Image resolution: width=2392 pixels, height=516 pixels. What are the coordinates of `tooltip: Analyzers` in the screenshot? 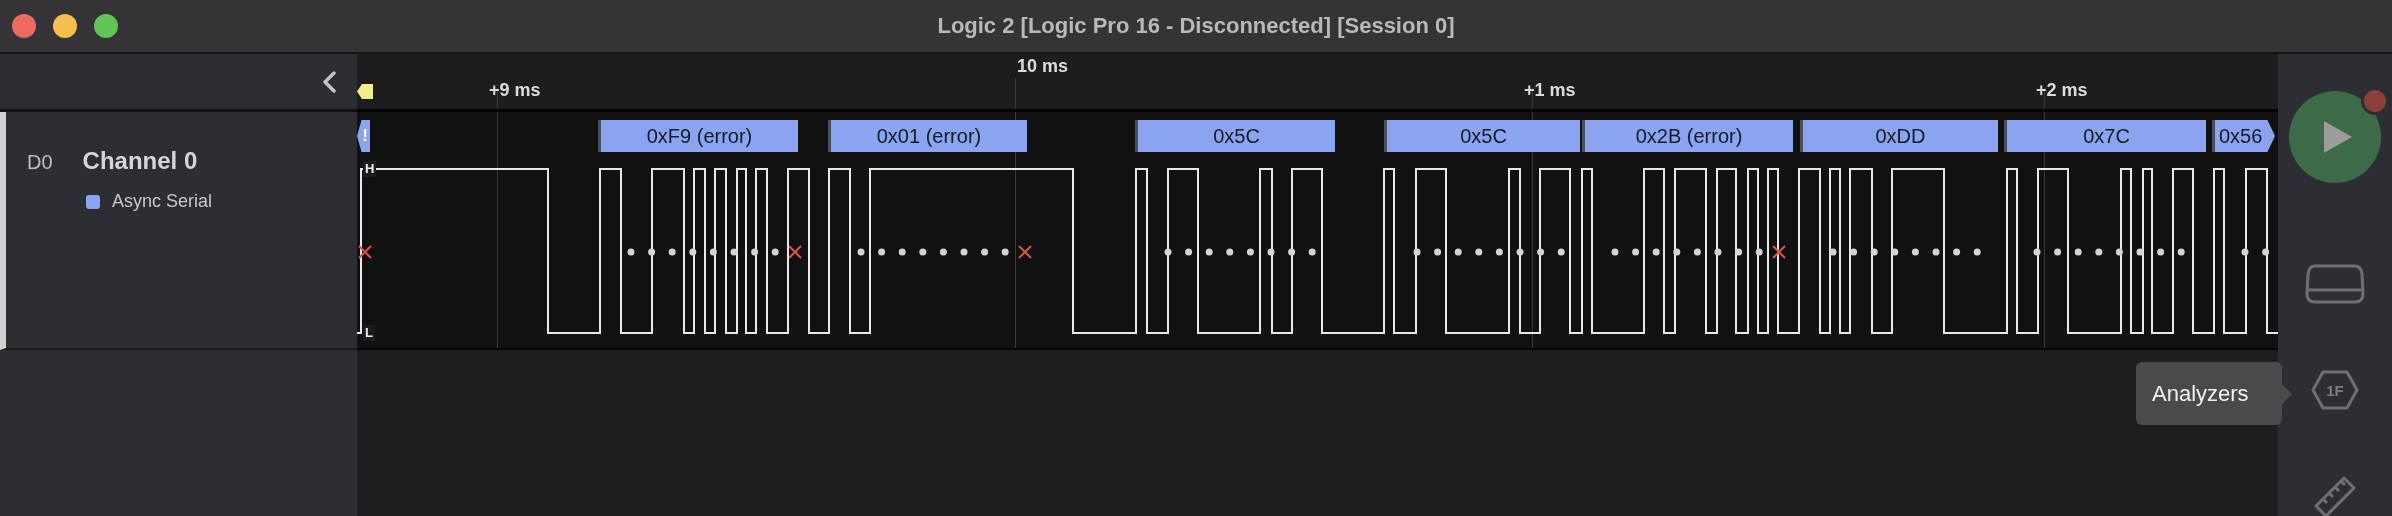 It's located at (2209, 393).